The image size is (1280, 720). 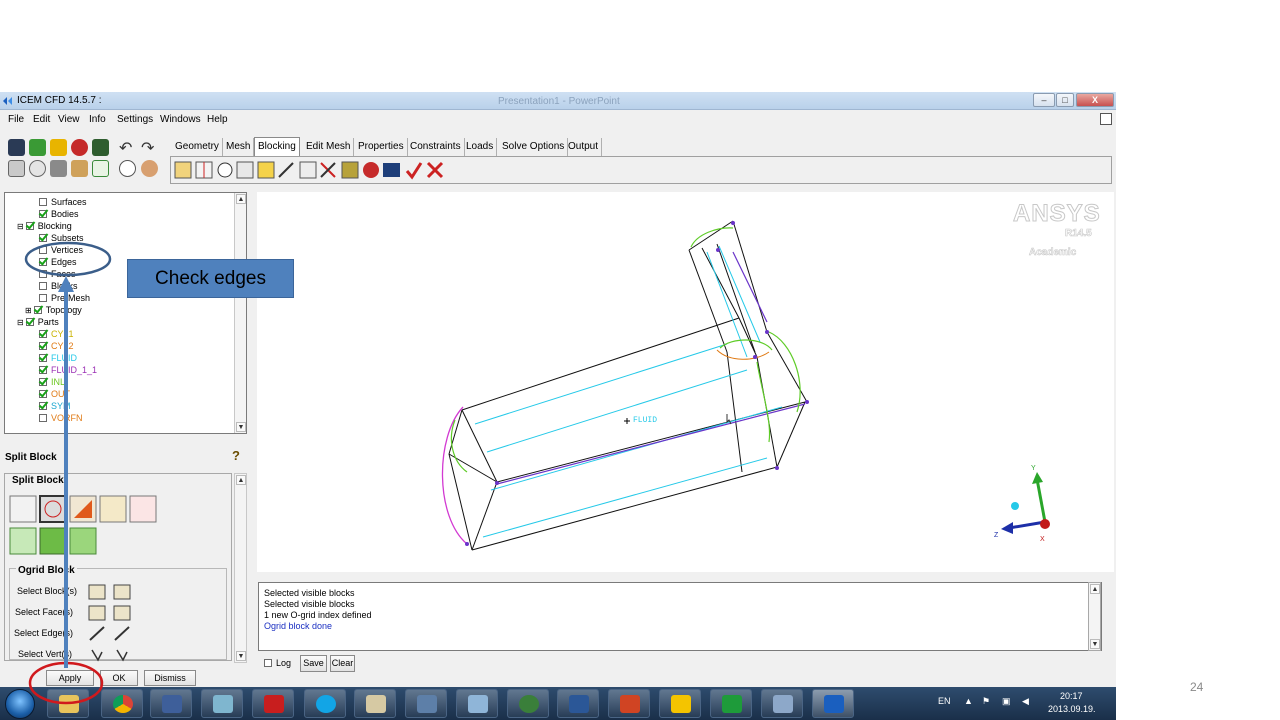 What do you see at coordinates (66, 683) in the screenshot?
I see `apply-highlight-ellipse` at bounding box center [66, 683].